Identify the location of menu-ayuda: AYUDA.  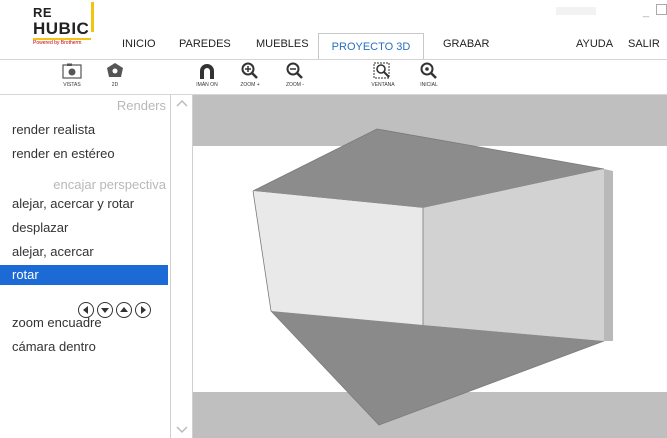
(594, 44).